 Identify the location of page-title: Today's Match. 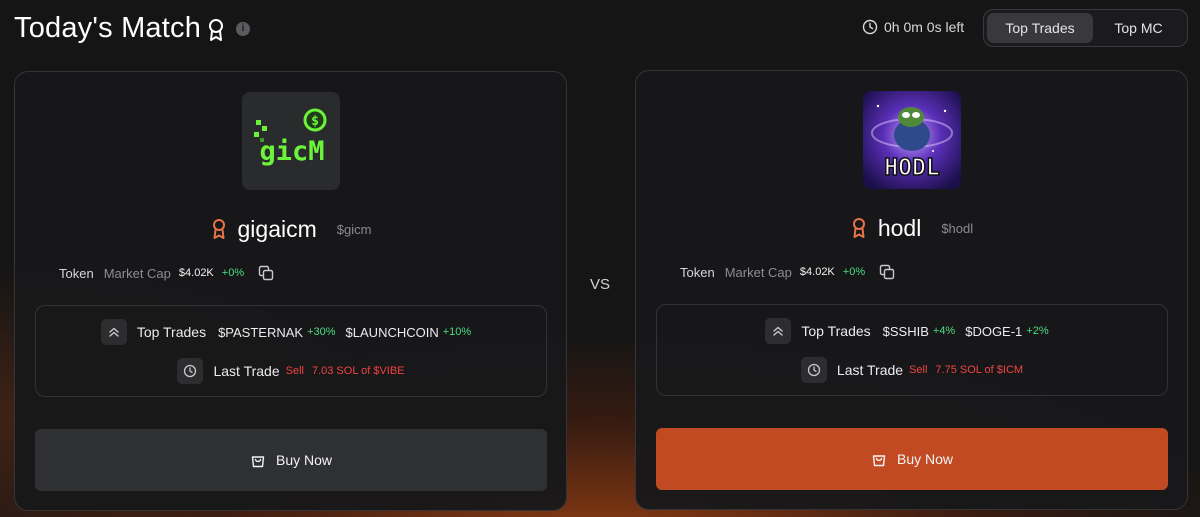
(108, 28).